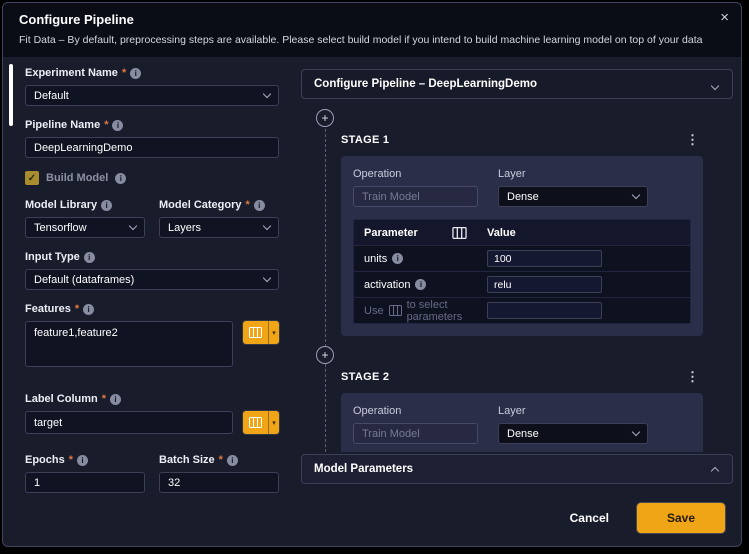  Describe the element at coordinates (63, 125) in the screenshot. I see `pipeline-name-label-text: Pipeline Name` at that location.